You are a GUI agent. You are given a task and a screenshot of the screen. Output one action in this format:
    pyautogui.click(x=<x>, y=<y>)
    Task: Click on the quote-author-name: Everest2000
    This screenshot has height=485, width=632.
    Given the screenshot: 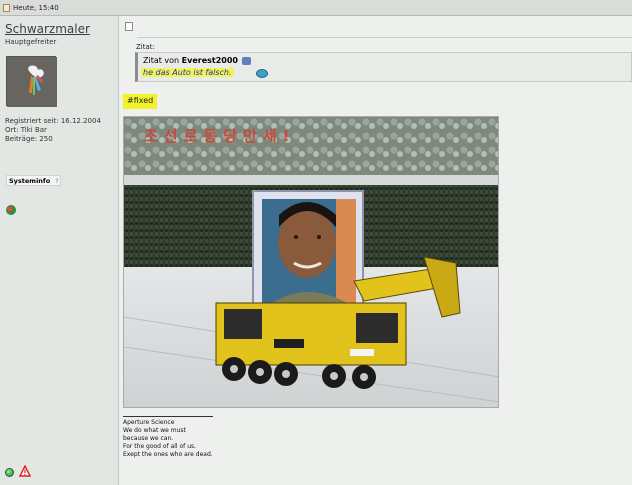 What is the action you would take?
    pyautogui.click(x=209, y=60)
    